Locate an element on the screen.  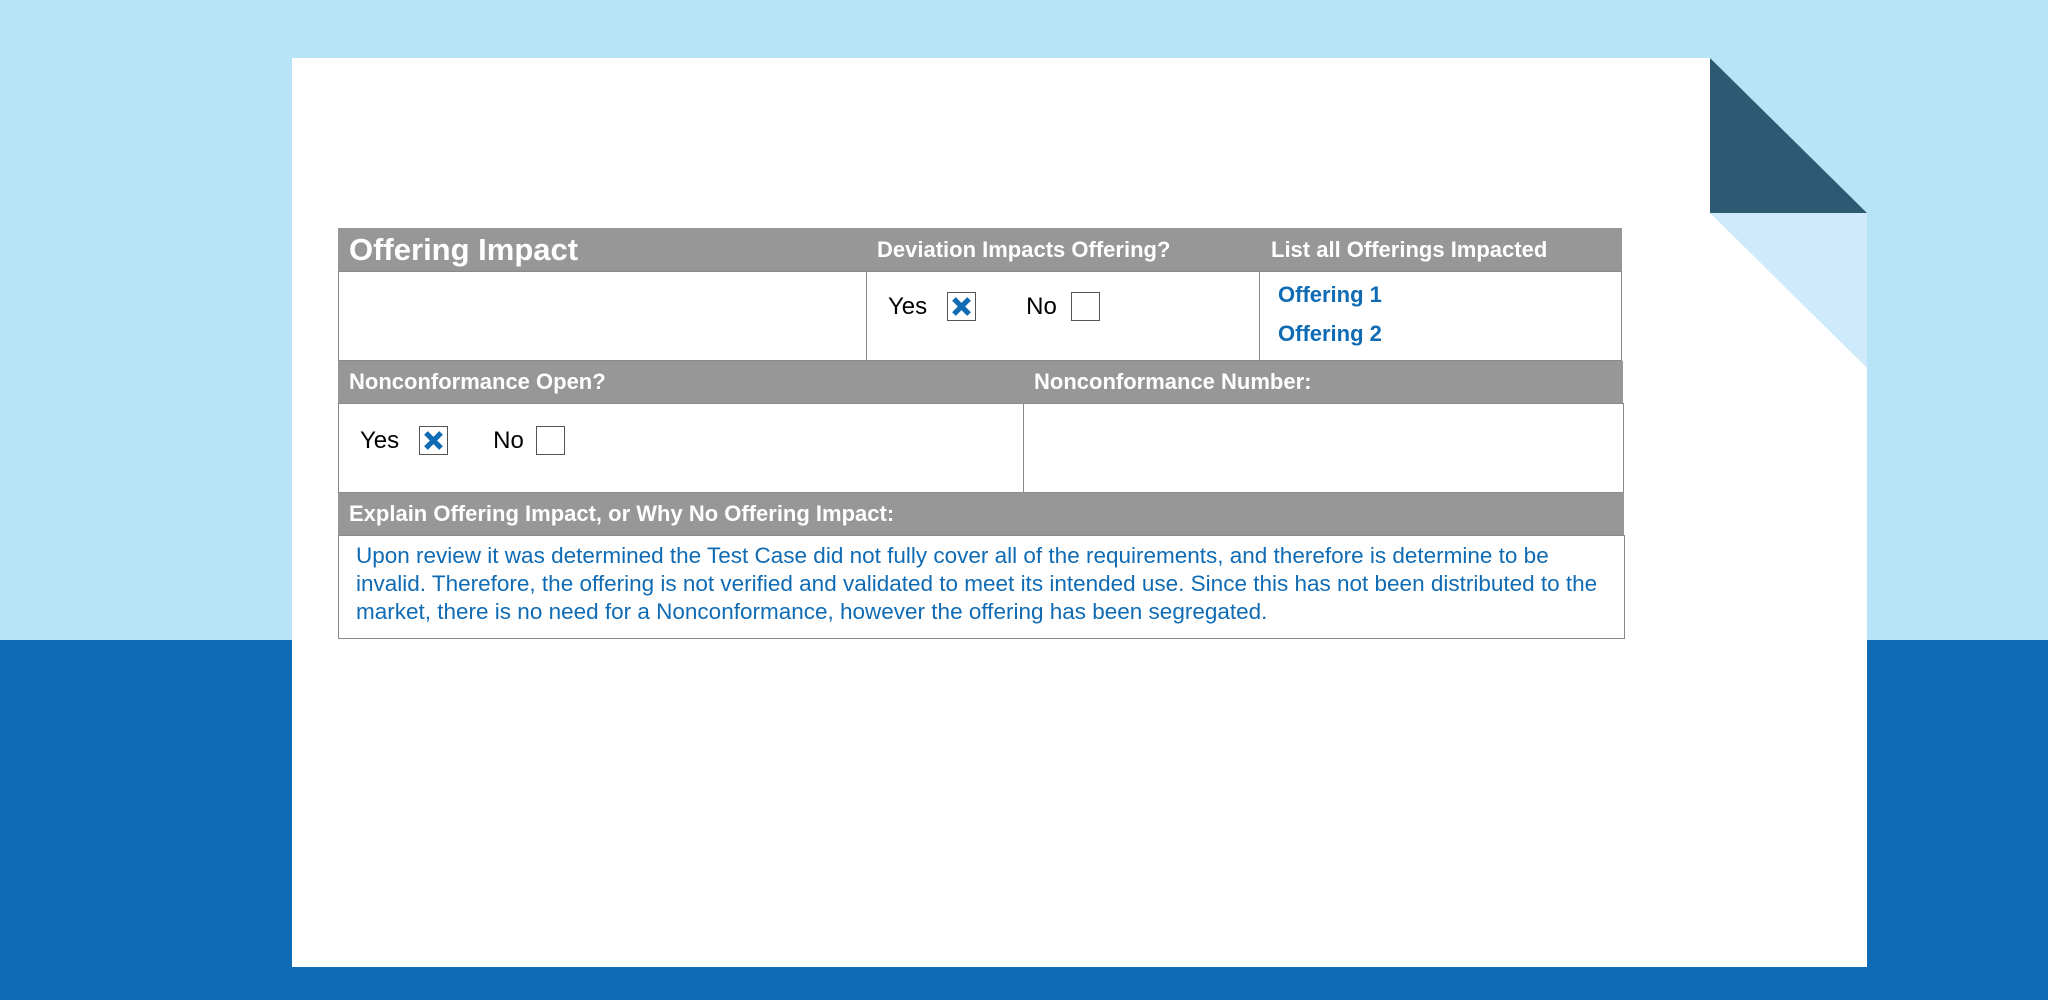
offering-item: Offering 1 is located at coordinates (1330, 294).